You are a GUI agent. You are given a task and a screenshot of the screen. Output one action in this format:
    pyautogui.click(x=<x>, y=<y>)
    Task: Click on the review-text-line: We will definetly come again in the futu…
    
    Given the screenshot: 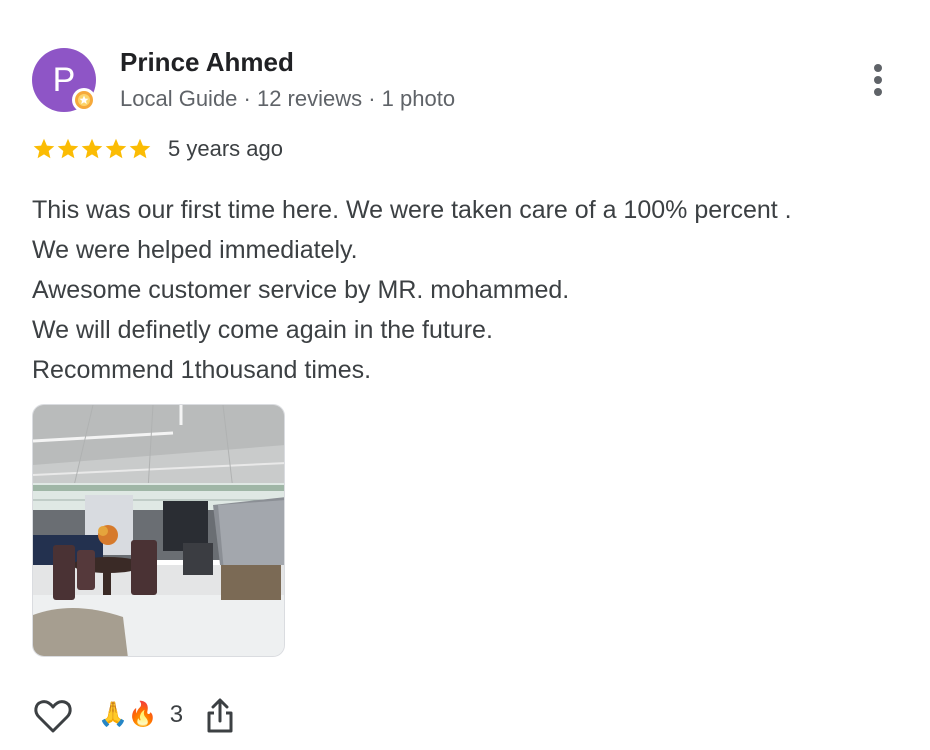 What is the action you would take?
    pyautogui.click(x=262, y=330)
    